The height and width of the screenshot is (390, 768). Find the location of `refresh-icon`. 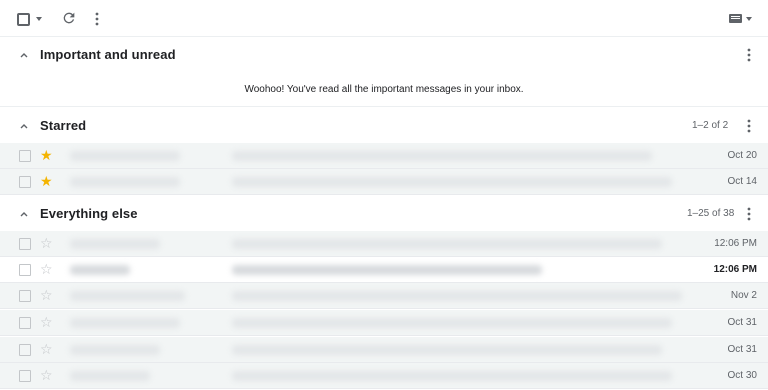

refresh-icon is located at coordinates (69, 18).